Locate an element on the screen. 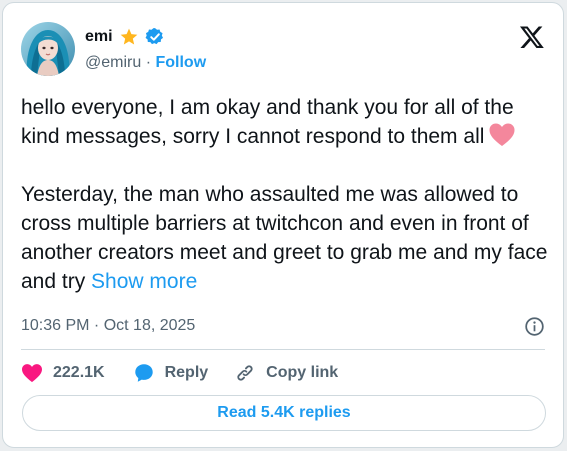 This screenshot has width=567, height=451. reply-bubble-icon is located at coordinates (143, 373).